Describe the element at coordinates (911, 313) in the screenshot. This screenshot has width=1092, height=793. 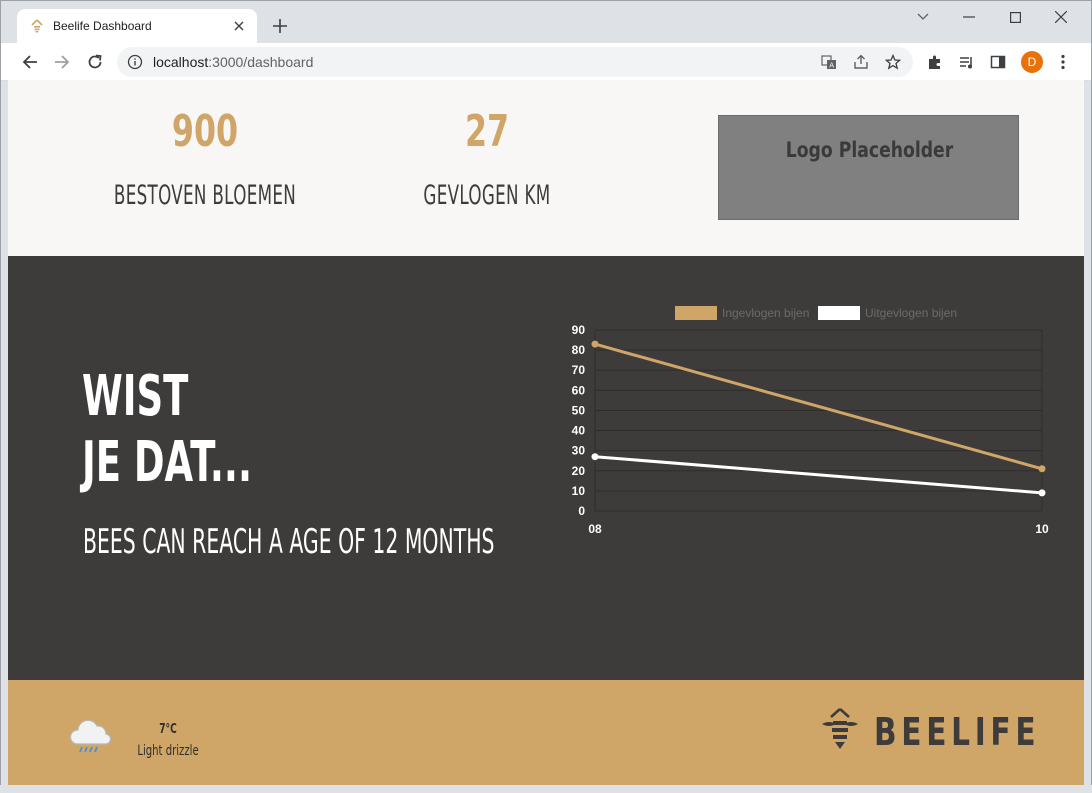
I see `legend-label: Uitgevlogen bijen` at that location.